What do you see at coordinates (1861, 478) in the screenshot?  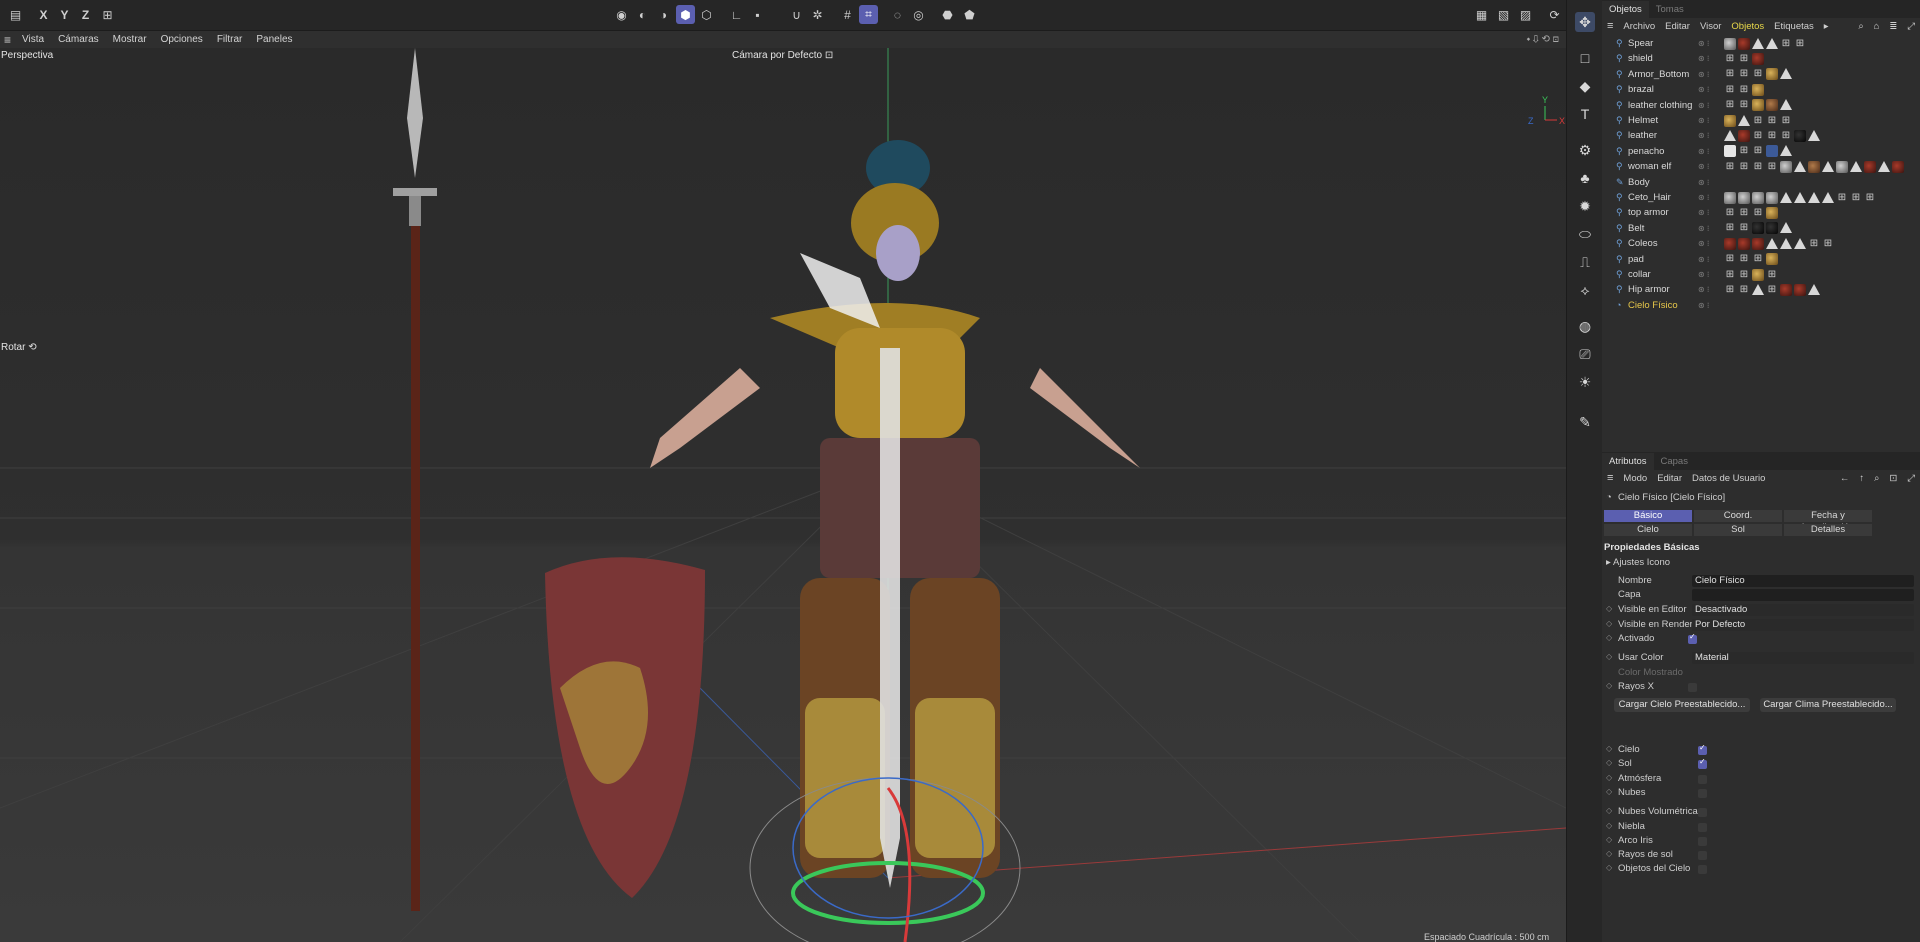 I see `up-arrow-icon: ↑` at bounding box center [1861, 478].